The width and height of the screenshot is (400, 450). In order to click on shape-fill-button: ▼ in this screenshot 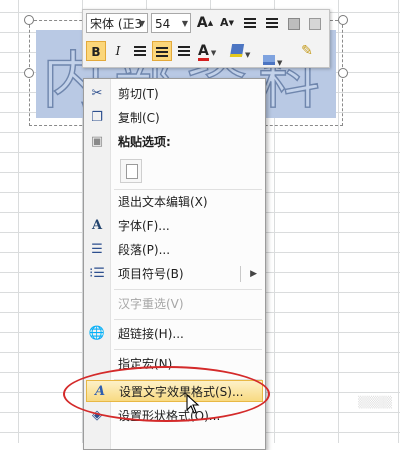, I will do `click(243, 51)`.